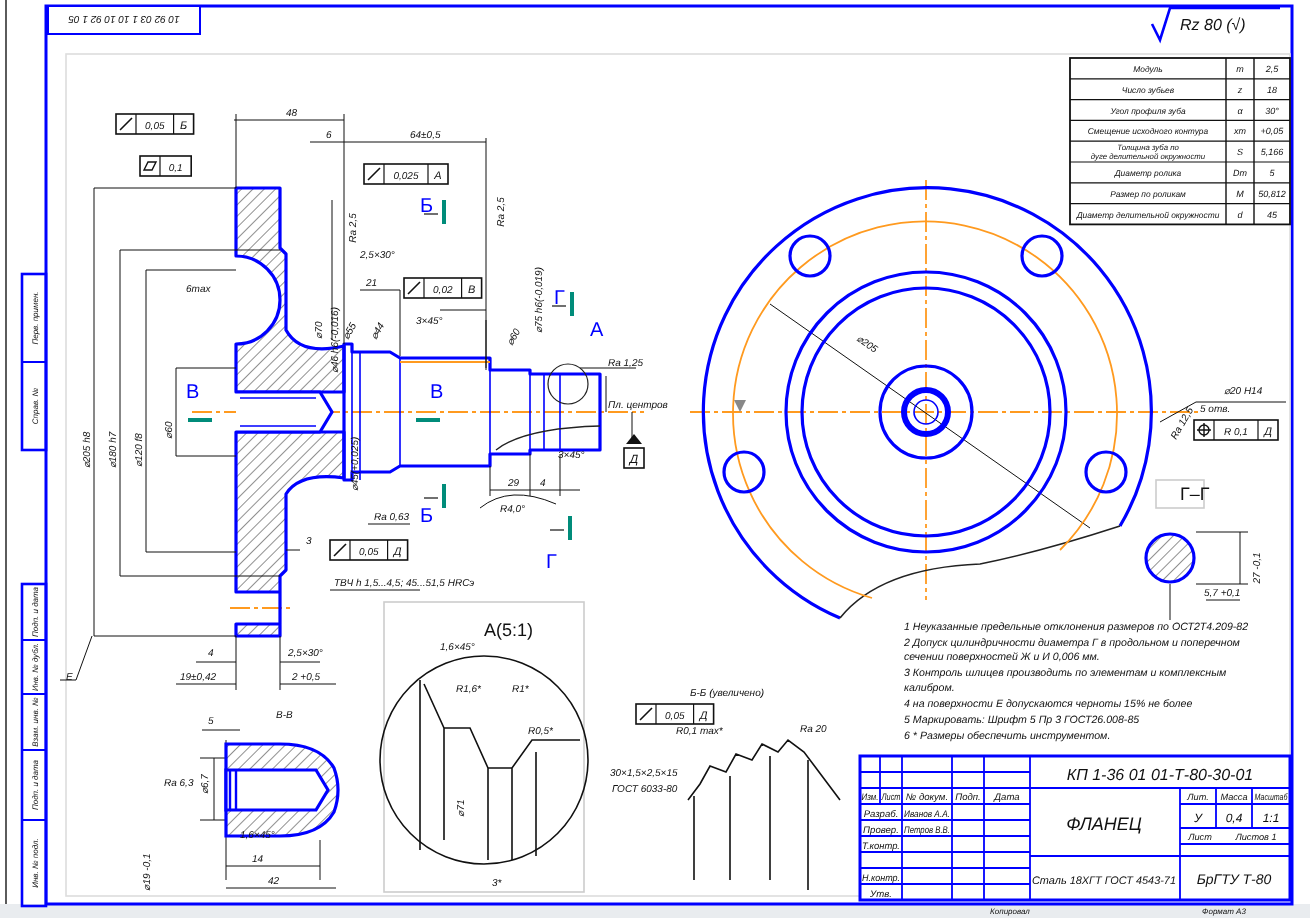 This screenshot has height=918, width=1310. I want to click on roughness-icon, so click(1215, 25).